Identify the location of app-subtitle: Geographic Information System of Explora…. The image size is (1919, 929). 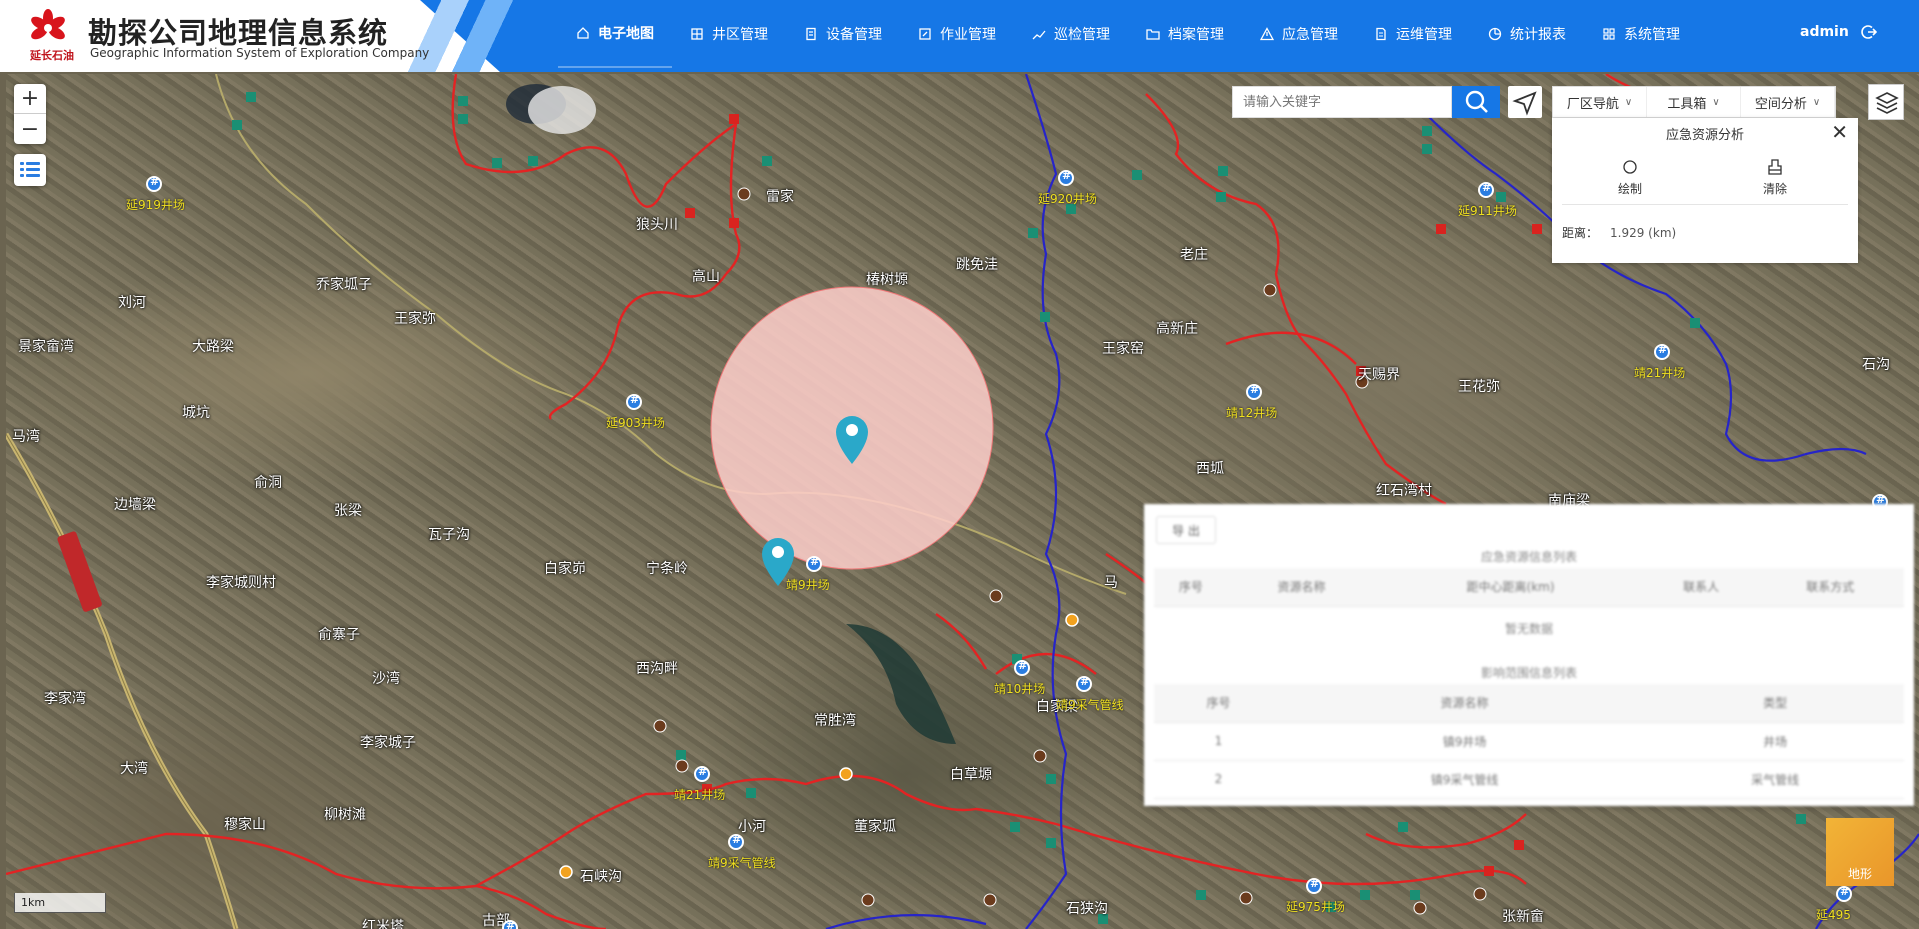
(260, 53).